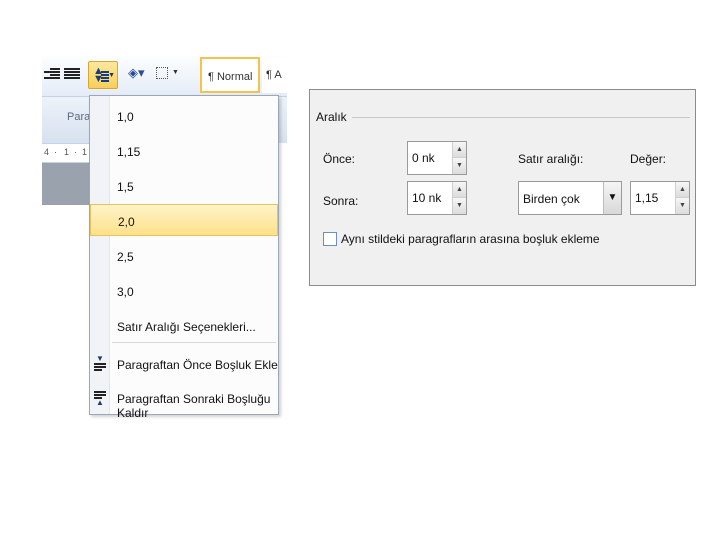 The width and height of the screenshot is (720, 540). I want to click on section-divider, so click(521, 117).